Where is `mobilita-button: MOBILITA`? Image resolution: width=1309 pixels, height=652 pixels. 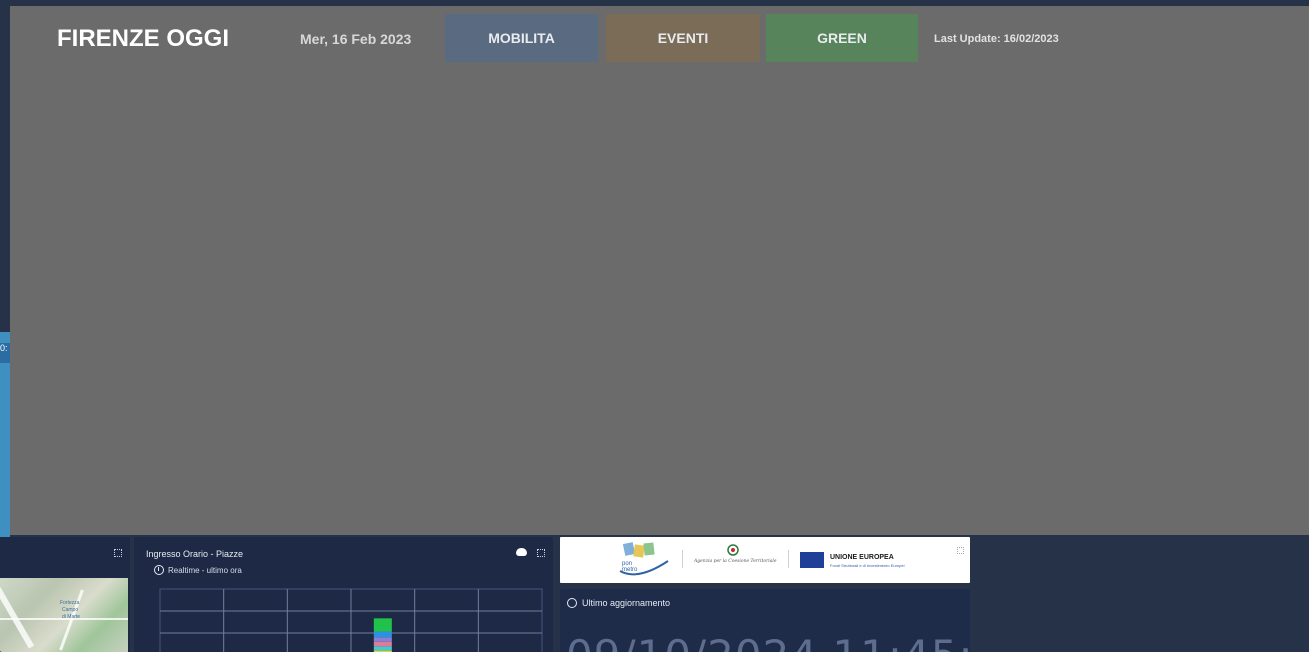 mobilita-button: MOBILITA is located at coordinates (521, 38).